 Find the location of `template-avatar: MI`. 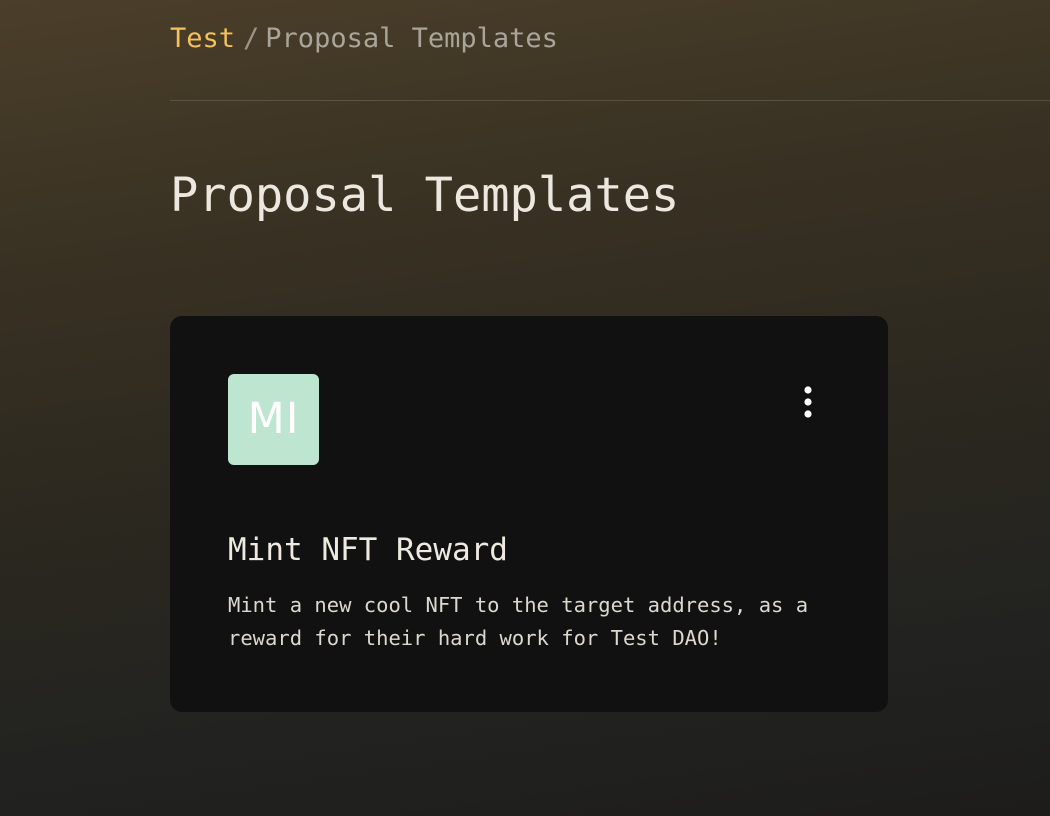

template-avatar: MI is located at coordinates (273, 419).